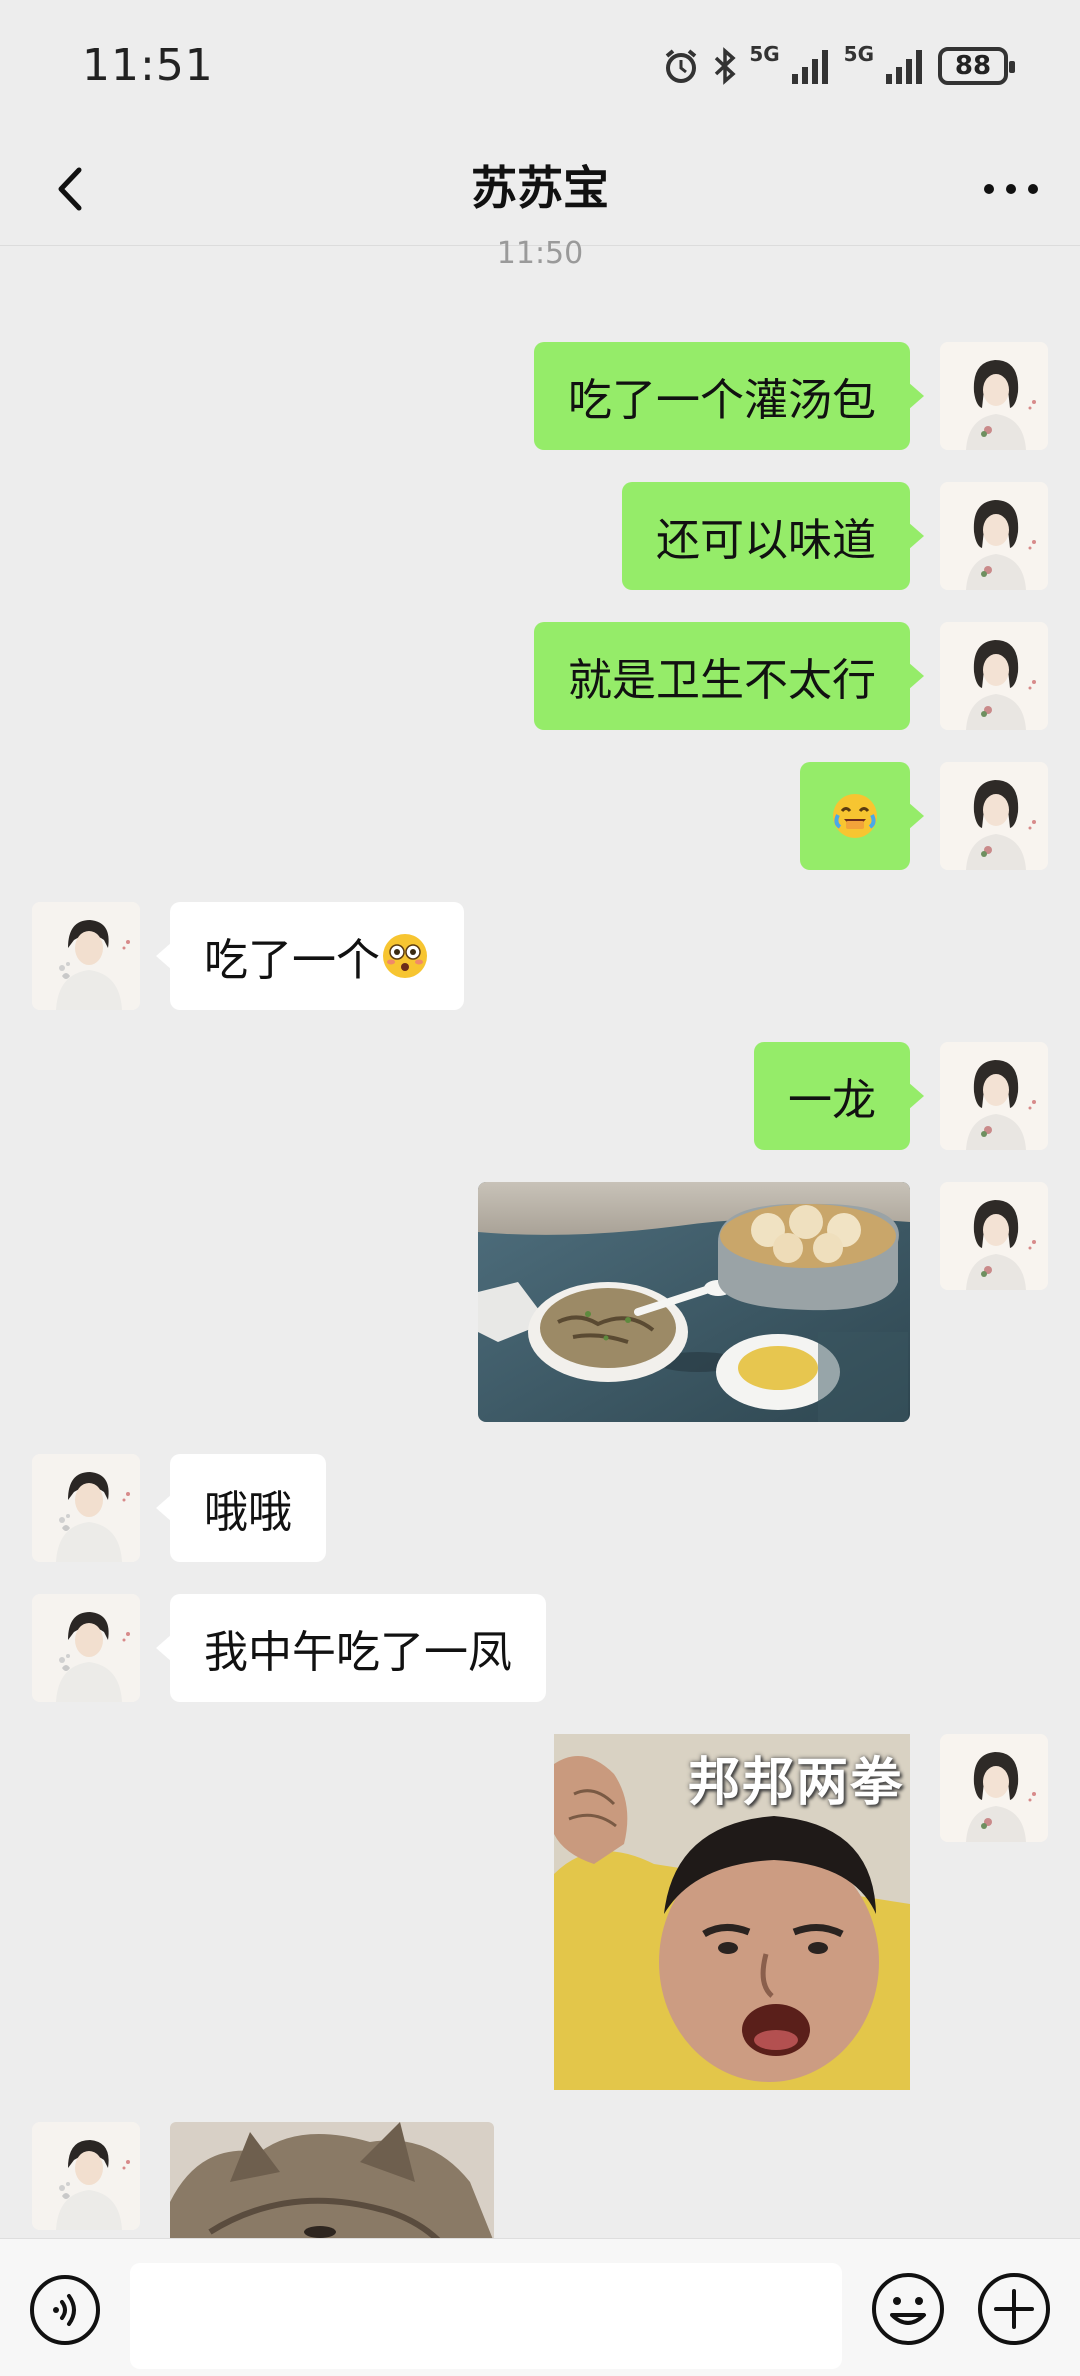 The image size is (1080, 2376). What do you see at coordinates (773, 536) in the screenshot?
I see `message-bubble: 还可以味道` at bounding box center [773, 536].